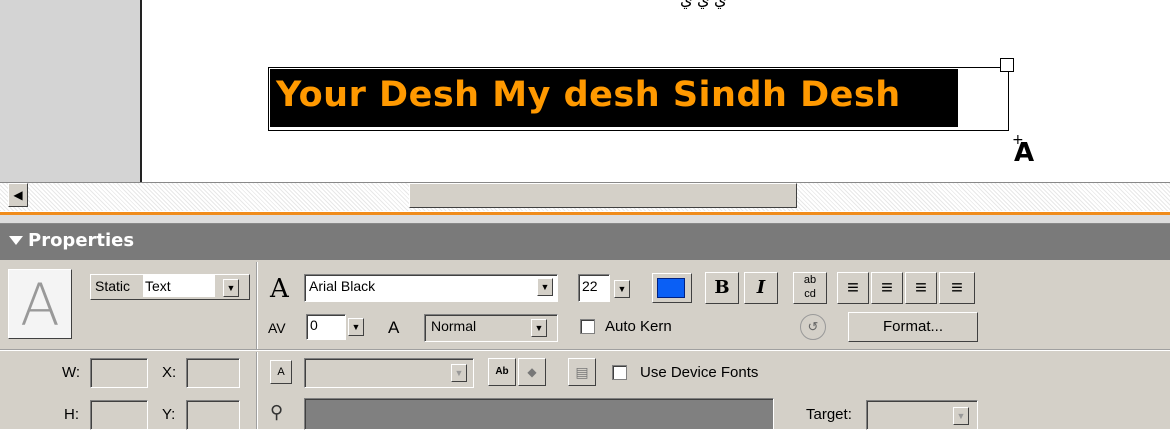  Describe the element at coordinates (279, 289) in the screenshot. I see `font-icon: A` at that location.